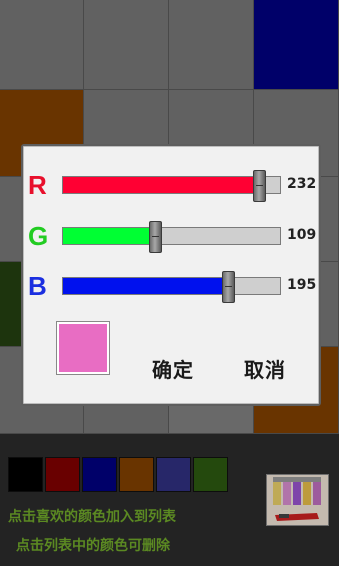  What do you see at coordinates (37, 185) in the screenshot?
I see `red-label: R` at bounding box center [37, 185].